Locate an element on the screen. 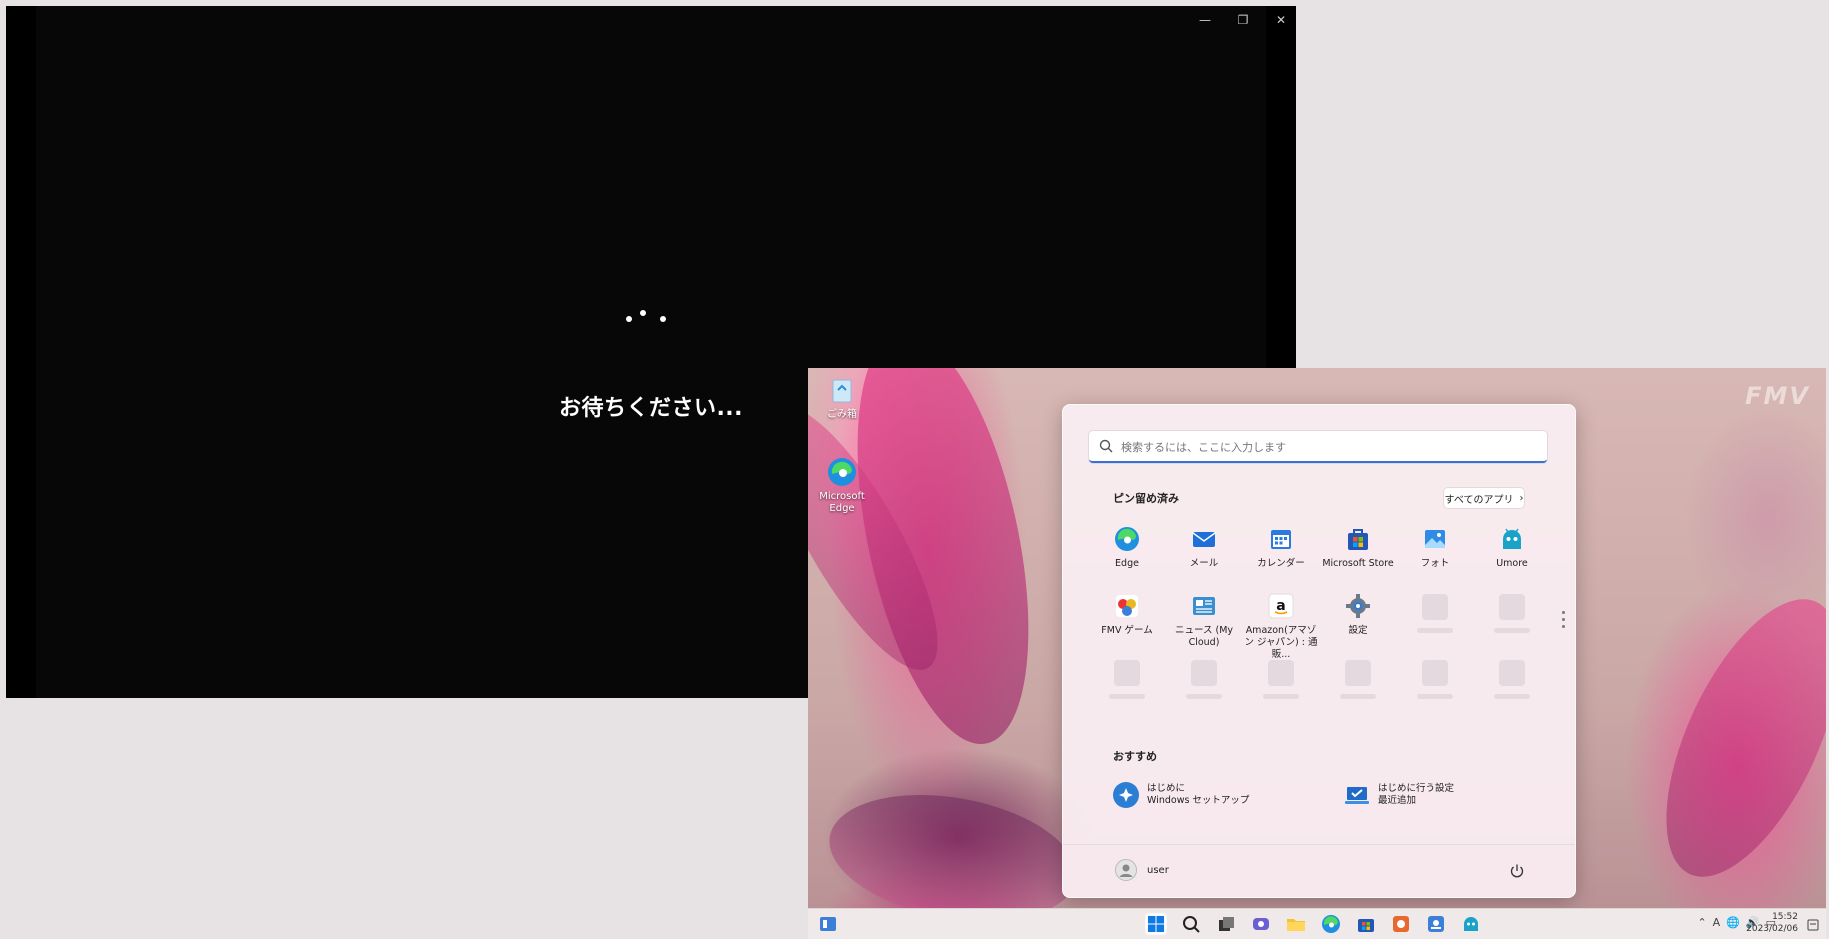 The image size is (1829, 939). store-taskbar-button is located at coordinates (1366, 924).